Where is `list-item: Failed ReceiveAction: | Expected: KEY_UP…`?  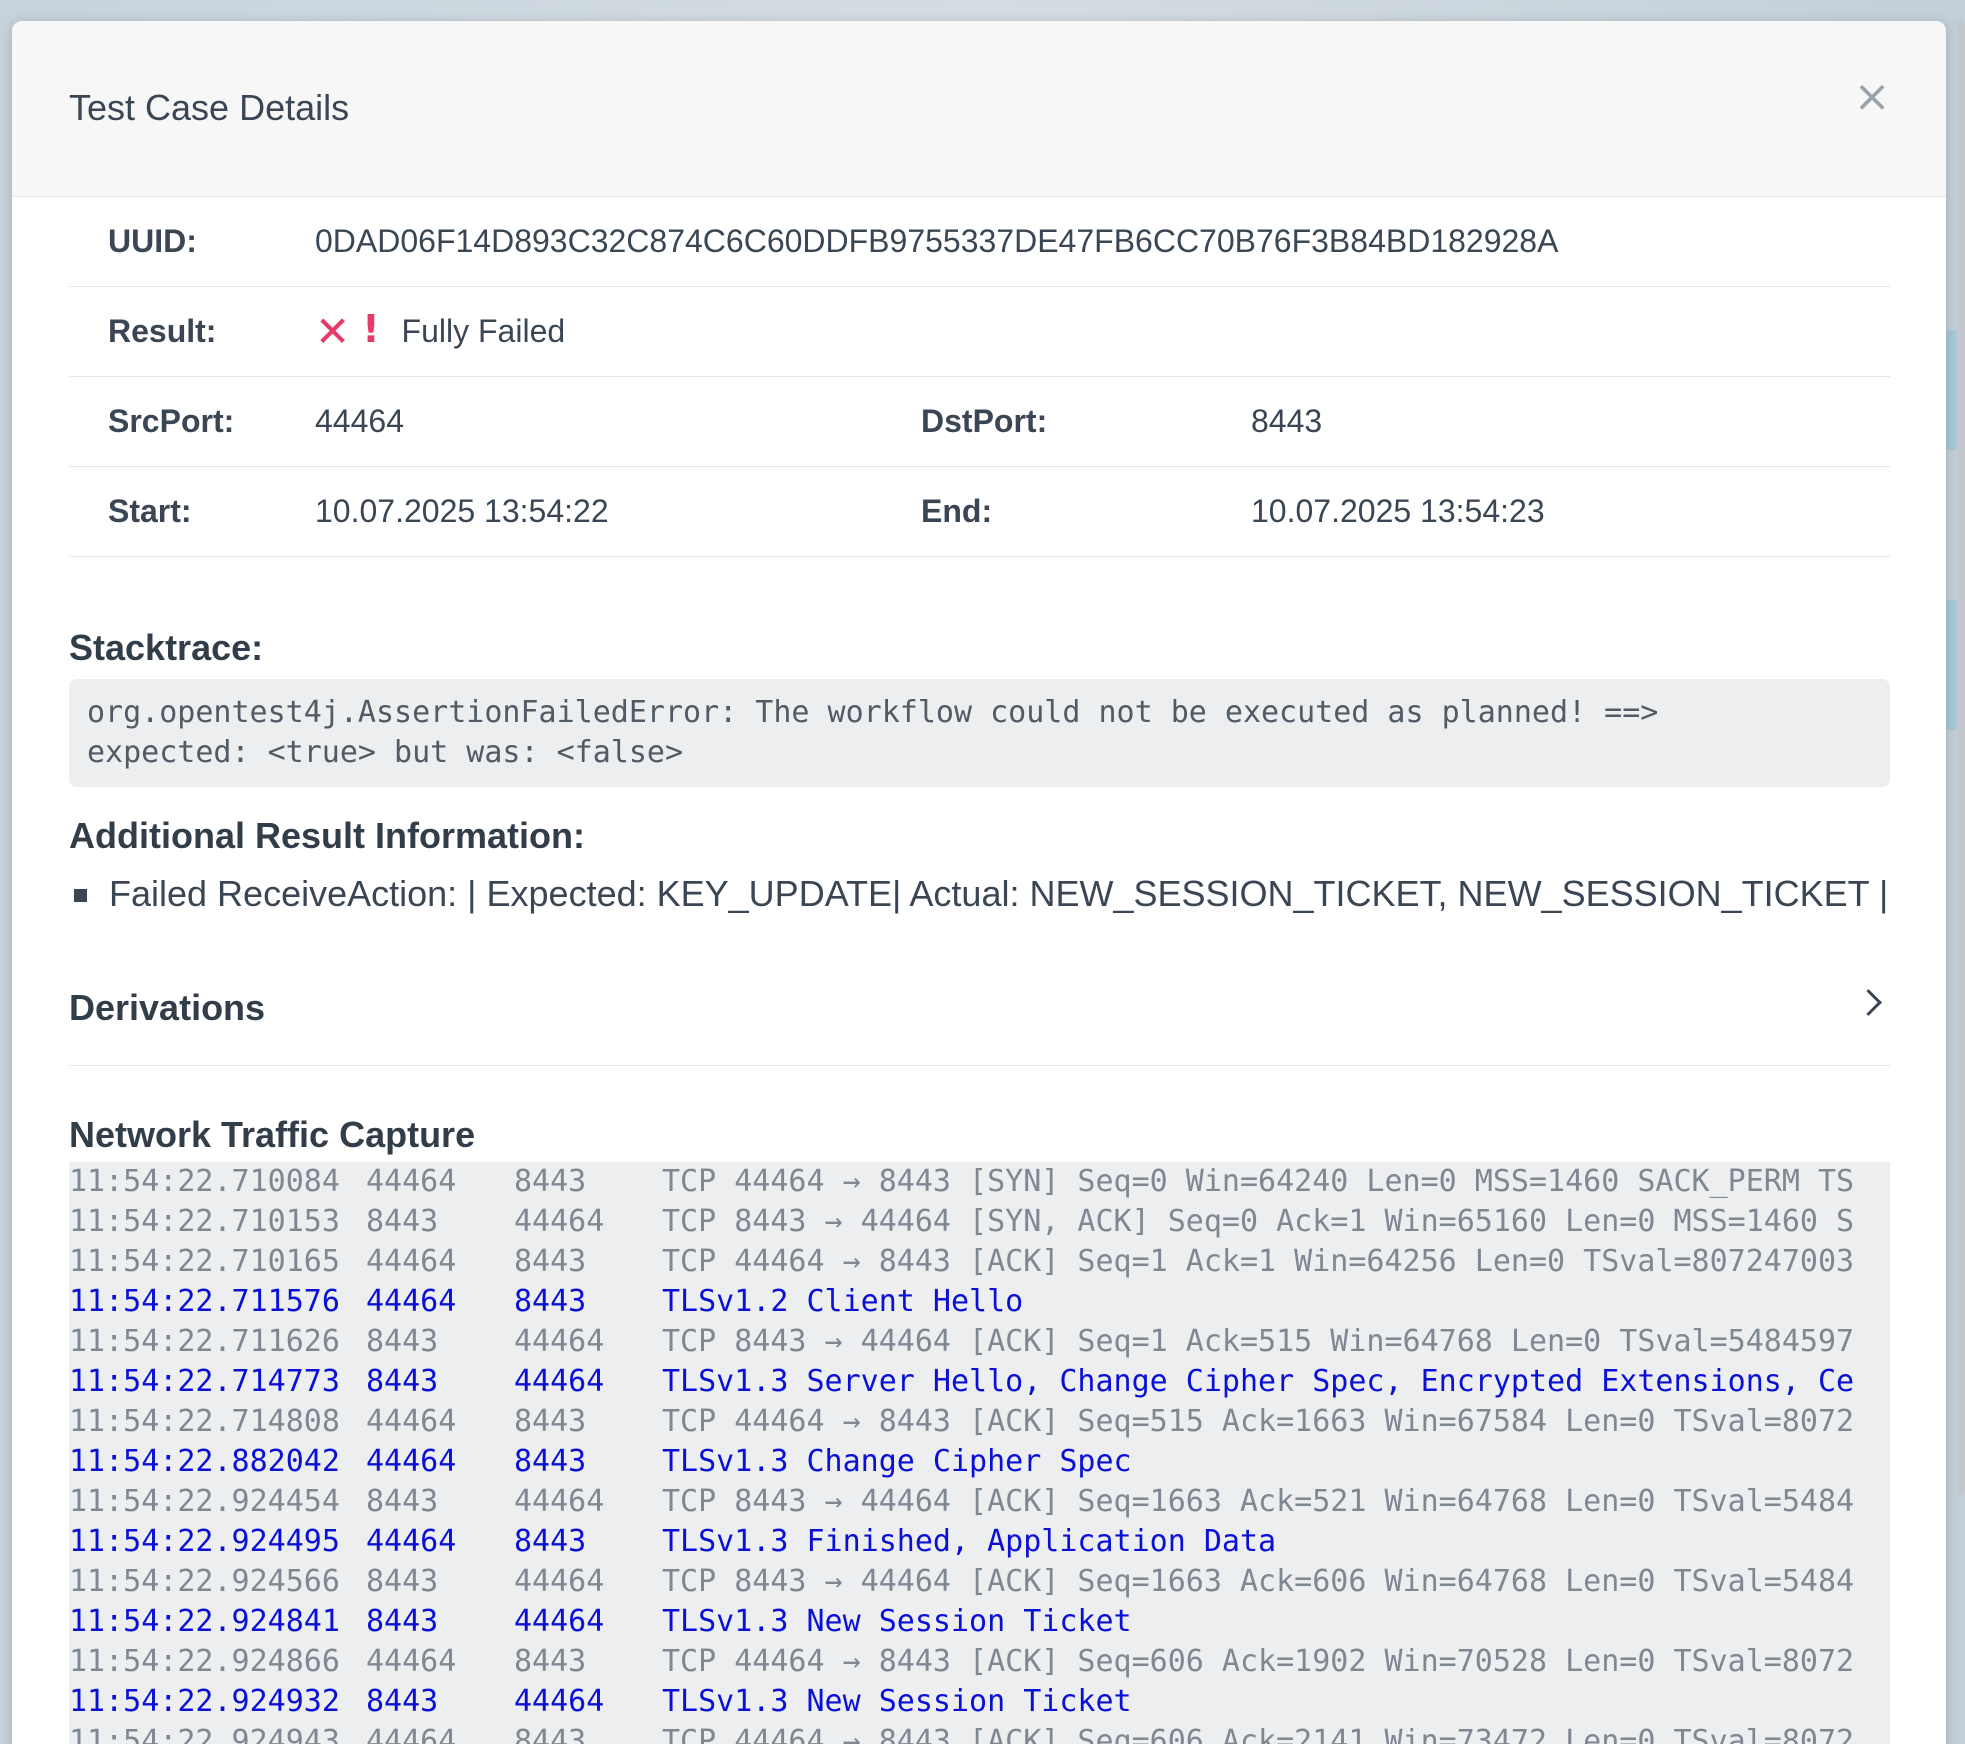
list-item: Failed ReceiveAction: | Expected: KEY_UP… is located at coordinates (983, 894).